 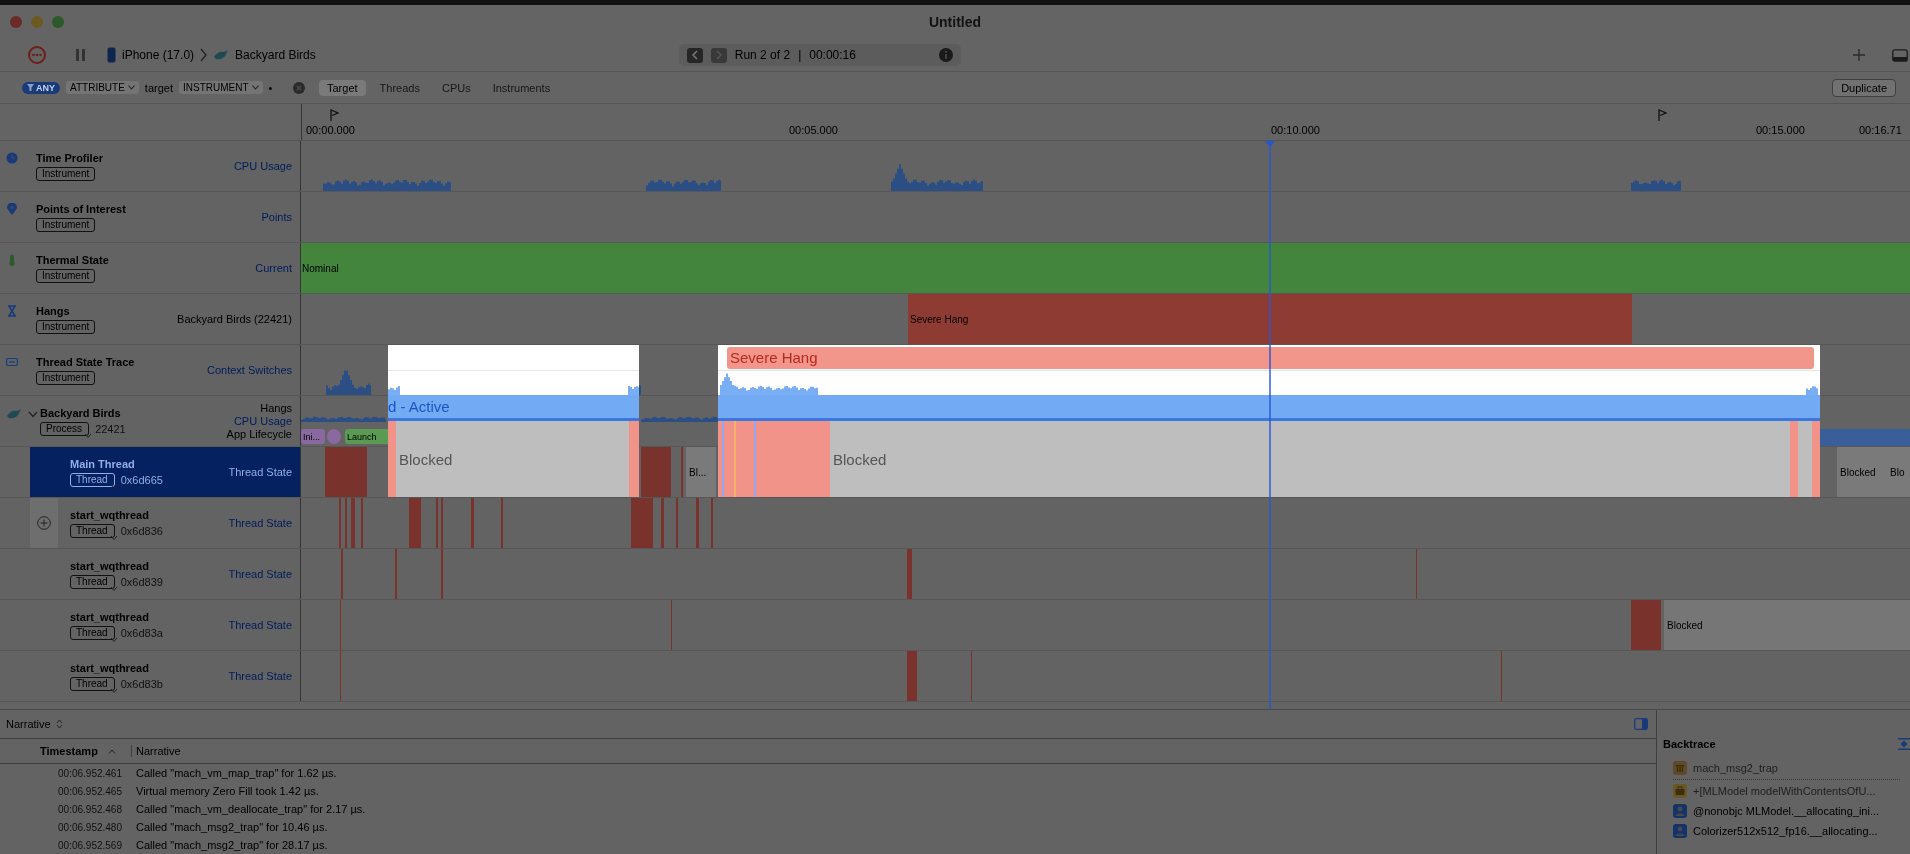 I want to click on track-detail: App Lifecycle, so click(x=259, y=434).